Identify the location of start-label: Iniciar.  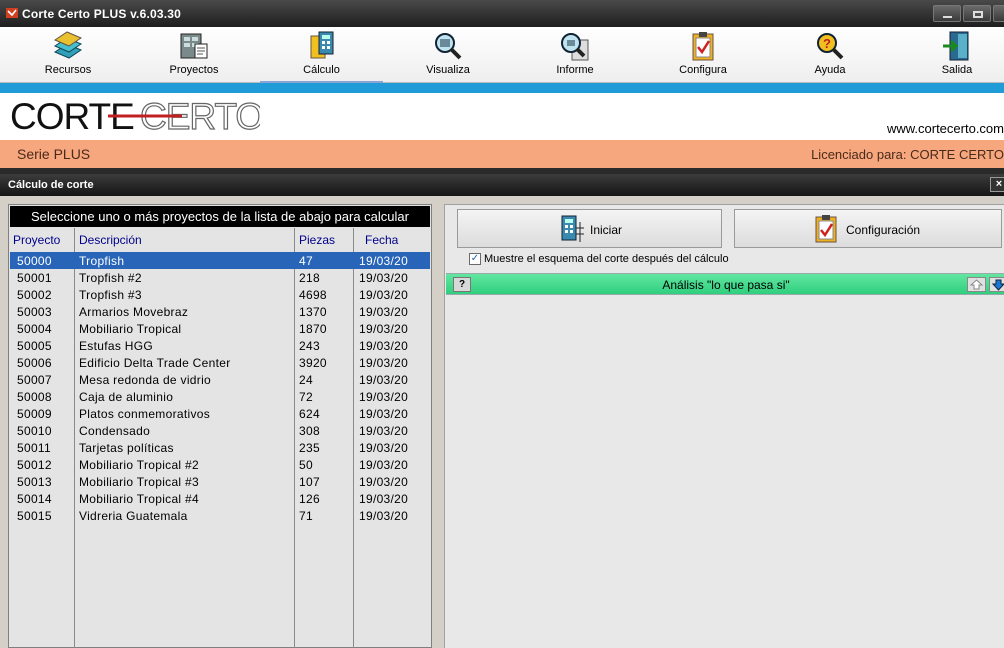
(606, 230).